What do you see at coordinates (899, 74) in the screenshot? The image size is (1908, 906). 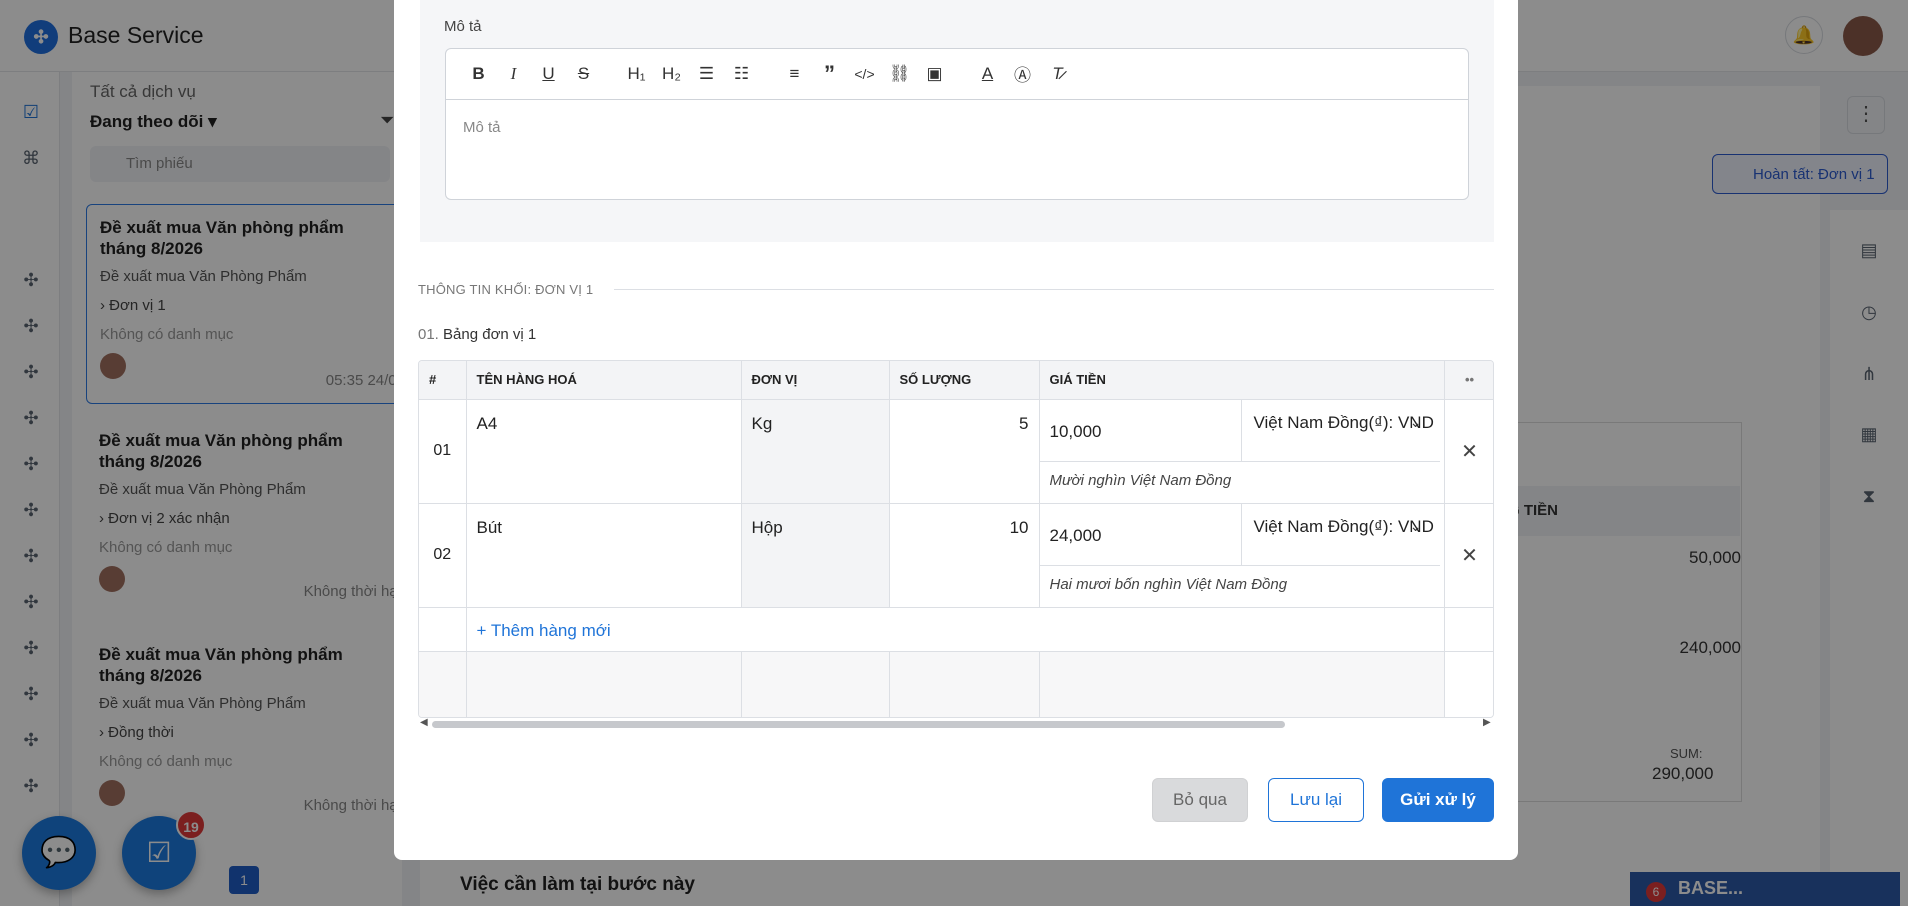 I see `link-icon: ⛓` at bounding box center [899, 74].